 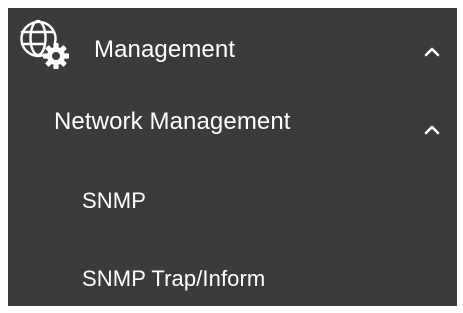 What do you see at coordinates (114, 200) in the screenshot?
I see `menu-item-snmp-label: SNMP` at bounding box center [114, 200].